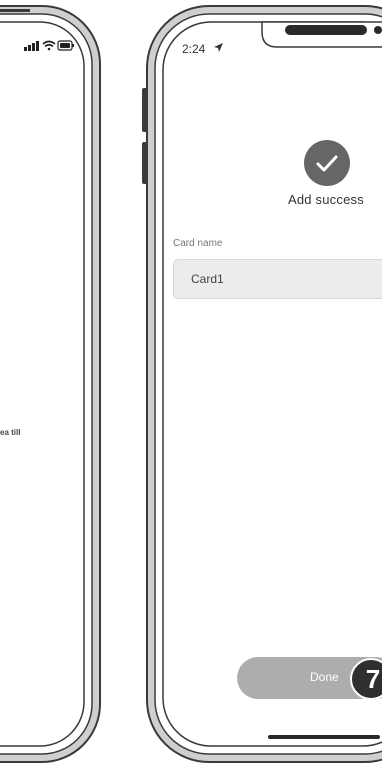  I want to click on wifi-icon, so click(49, 45).